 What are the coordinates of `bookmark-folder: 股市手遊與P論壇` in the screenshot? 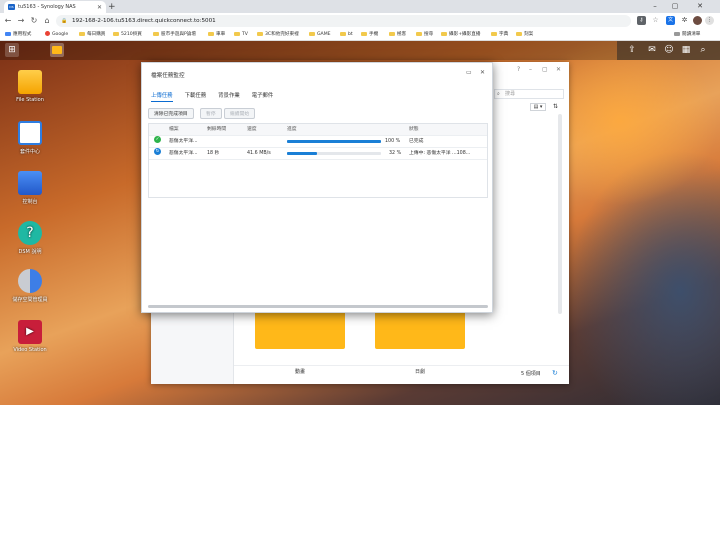 It's located at (174, 35).